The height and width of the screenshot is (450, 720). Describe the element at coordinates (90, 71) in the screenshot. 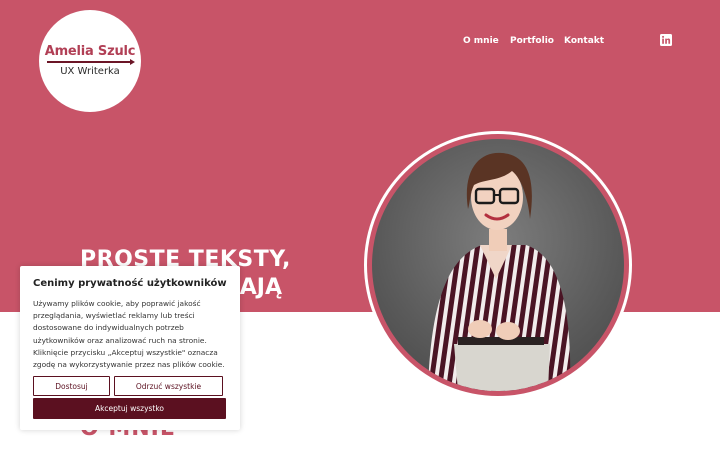

I see `logo-role: UX Writerka` at that location.